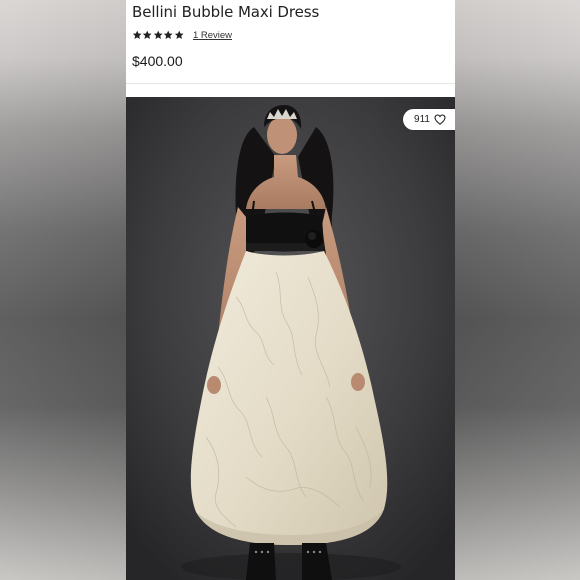 Image resolution: width=580 pixels, height=580 pixels. I want to click on divider, so click(290, 83).